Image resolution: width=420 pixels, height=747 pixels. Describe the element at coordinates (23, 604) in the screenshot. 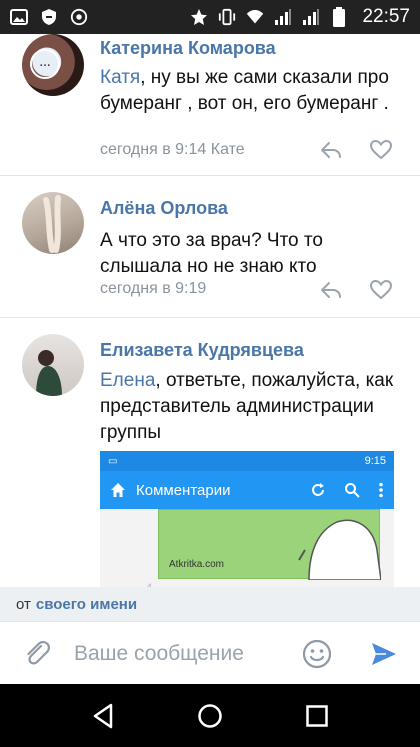

I see `post-as-prefix: от` at that location.